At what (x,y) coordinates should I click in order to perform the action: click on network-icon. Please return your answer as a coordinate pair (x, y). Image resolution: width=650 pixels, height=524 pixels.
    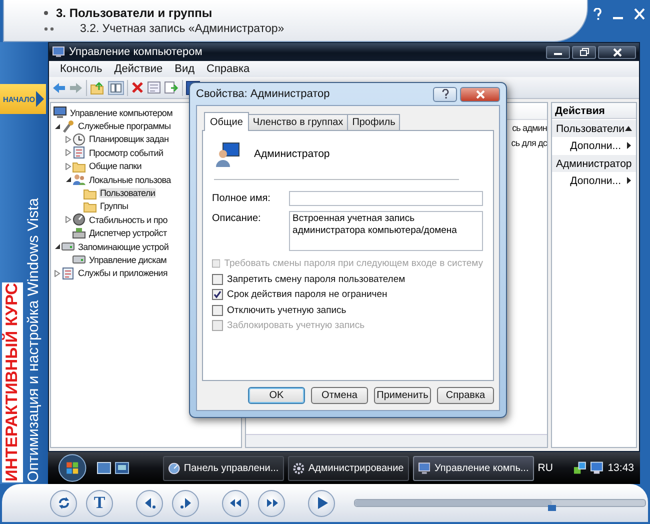
    Looking at the image, I should click on (579, 468).